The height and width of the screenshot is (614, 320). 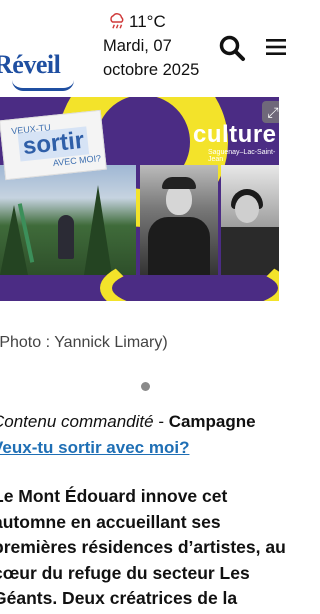 What do you see at coordinates (98, 230) in the screenshot?
I see `tree-shape` at bounding box center [98, 230].